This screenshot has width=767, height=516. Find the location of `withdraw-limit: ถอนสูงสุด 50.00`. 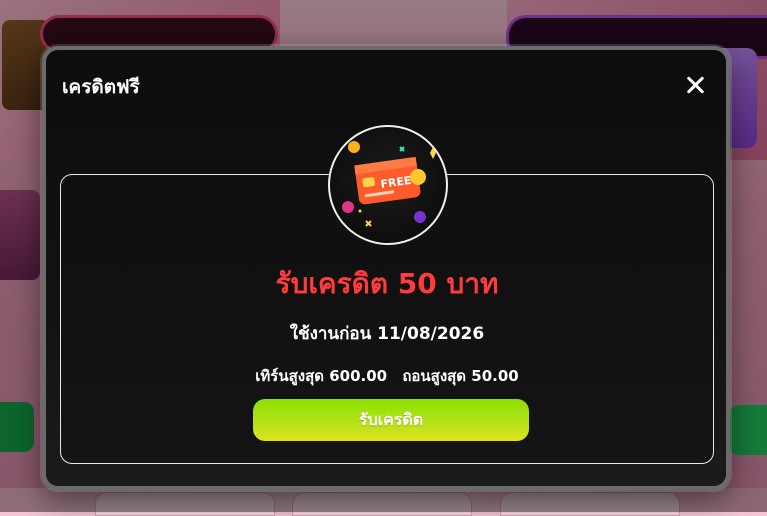

withdraw-limit: ถอนสูงสุด 50.00 is located at coordinates (460, 376).